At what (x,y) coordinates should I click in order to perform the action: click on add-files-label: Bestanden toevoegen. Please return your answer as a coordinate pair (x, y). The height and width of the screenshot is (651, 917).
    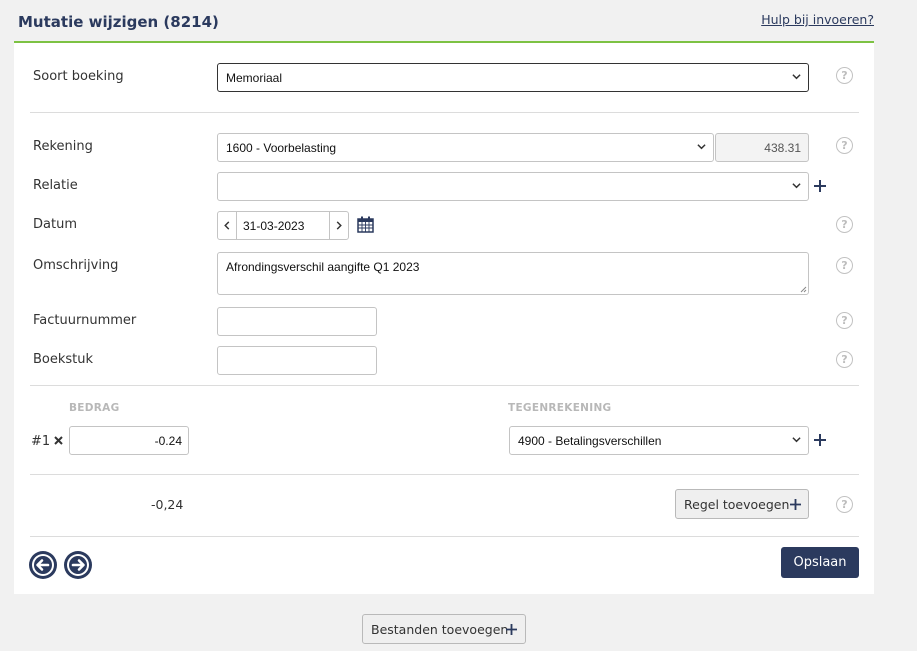
    Looking at the image, I should click on (440, 629).